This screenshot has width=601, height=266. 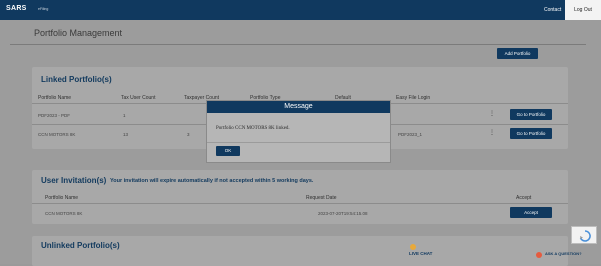 What do you see at coordinates (126, 134) in the screenshot?
I see `row2-tax-user-count: 13` at bounding box center [126, 134].